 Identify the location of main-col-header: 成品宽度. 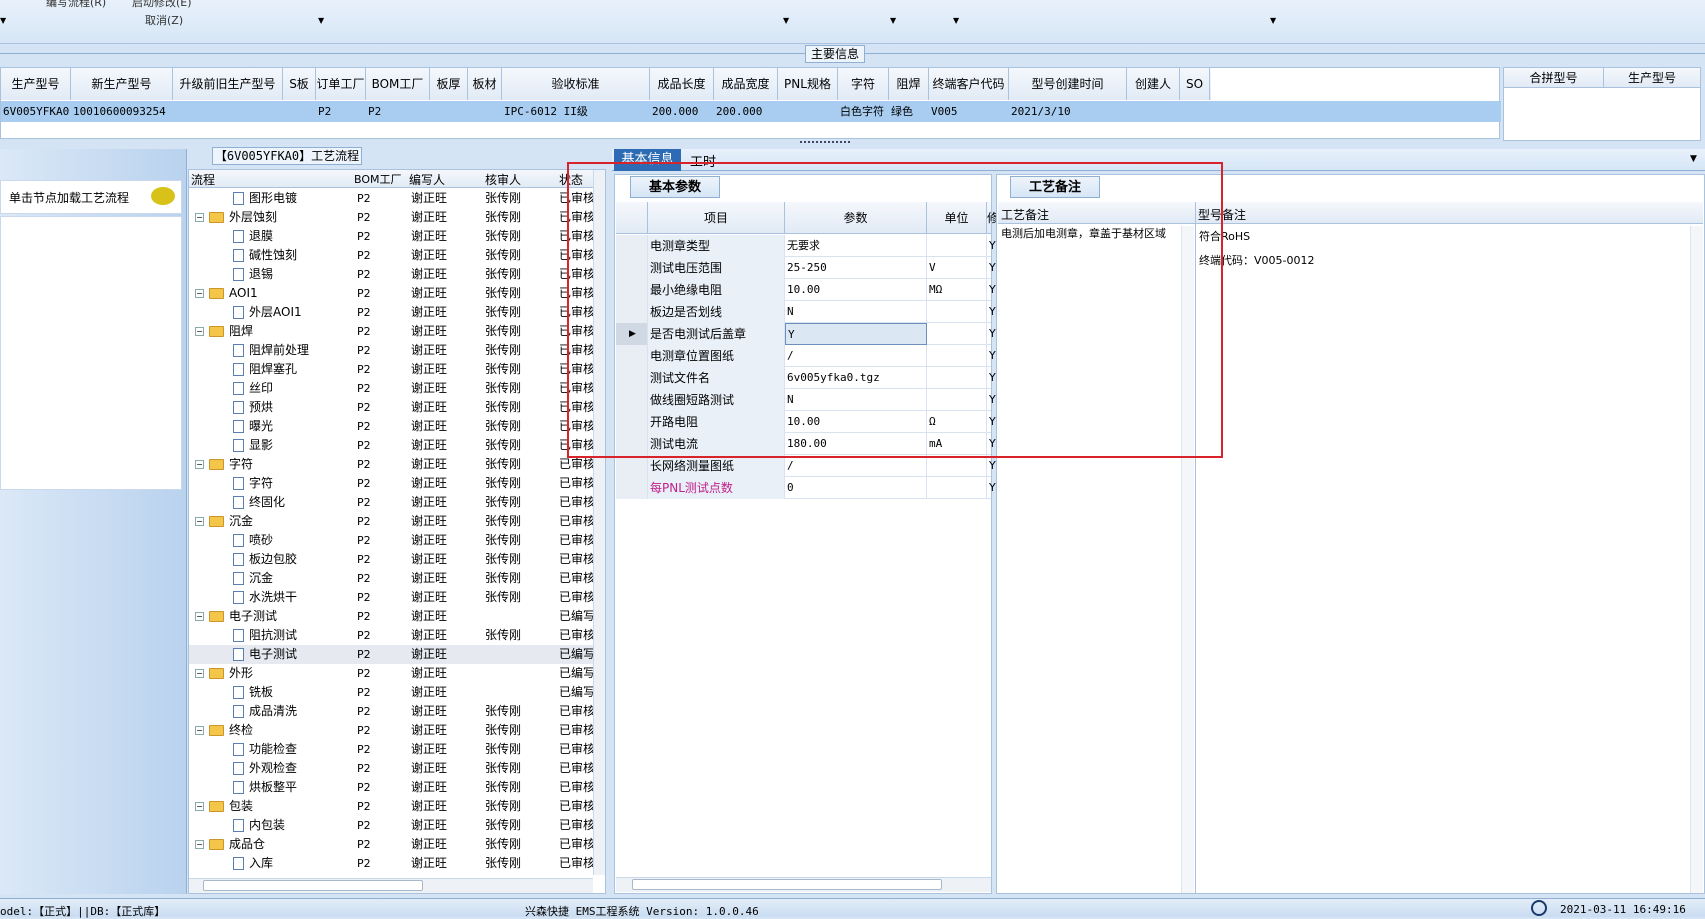
(746, 84).